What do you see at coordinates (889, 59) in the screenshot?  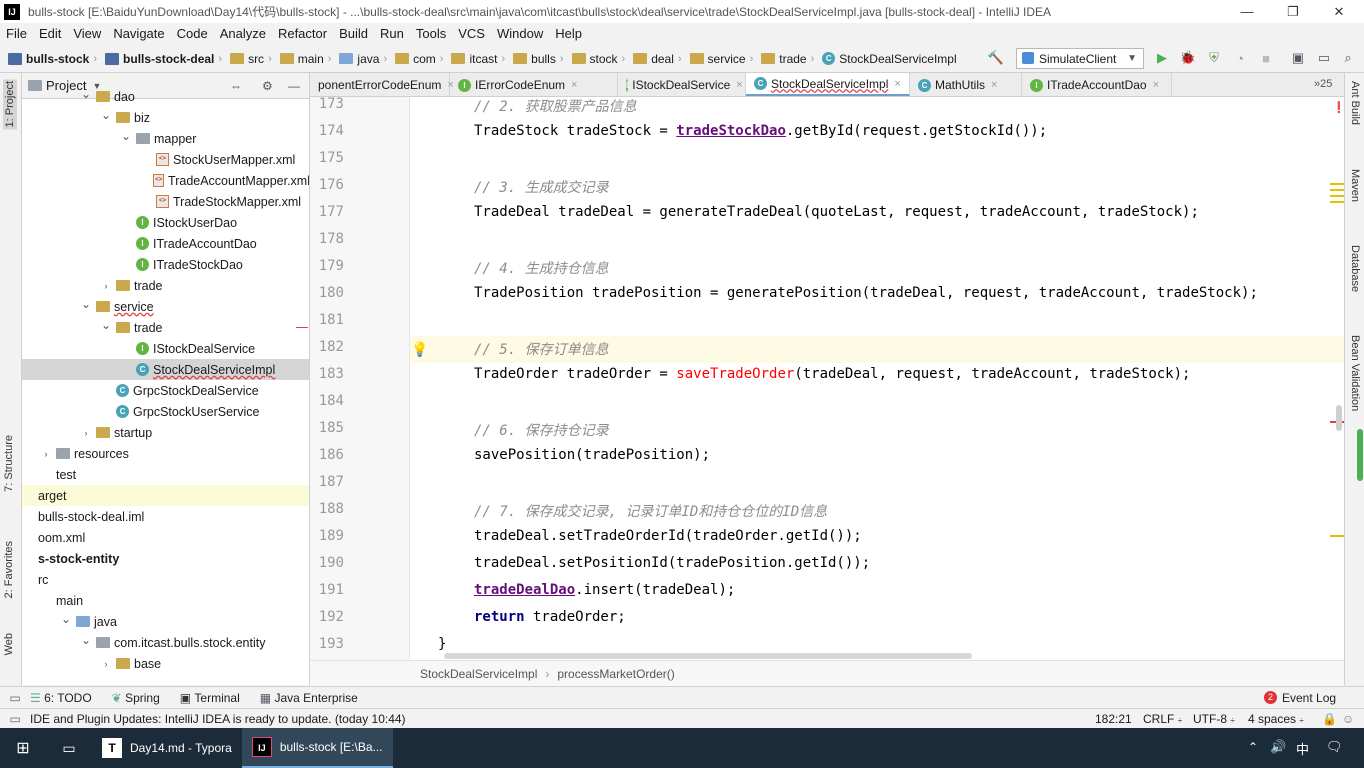 I see `nav-crumb: C StockDealServiceImpl` at bounding box center [889, 59].